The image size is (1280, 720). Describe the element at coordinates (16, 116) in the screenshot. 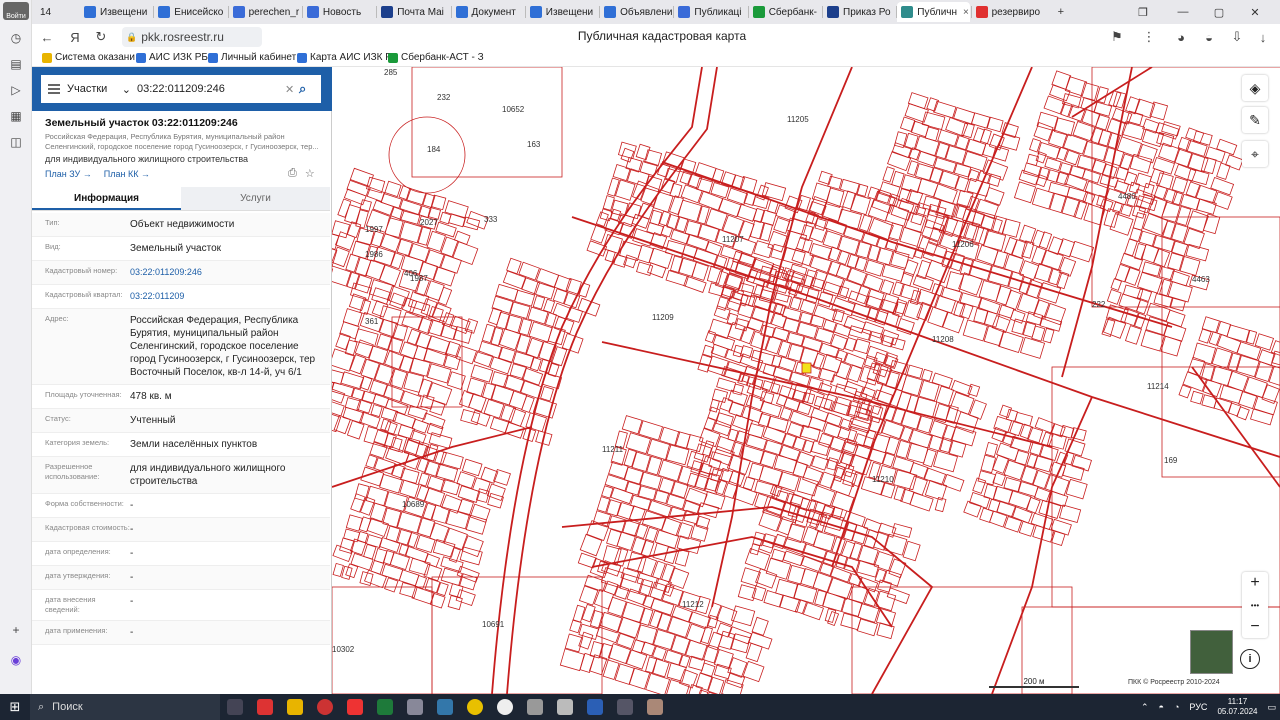

I see `calendar-icon: ▦` at that location.